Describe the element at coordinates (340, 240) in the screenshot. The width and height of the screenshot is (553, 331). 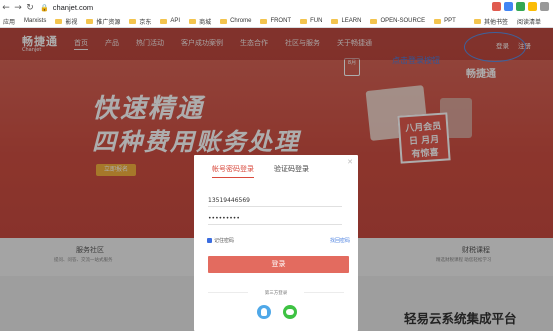
I see `forgot-password-link: 找回密码` at that location.